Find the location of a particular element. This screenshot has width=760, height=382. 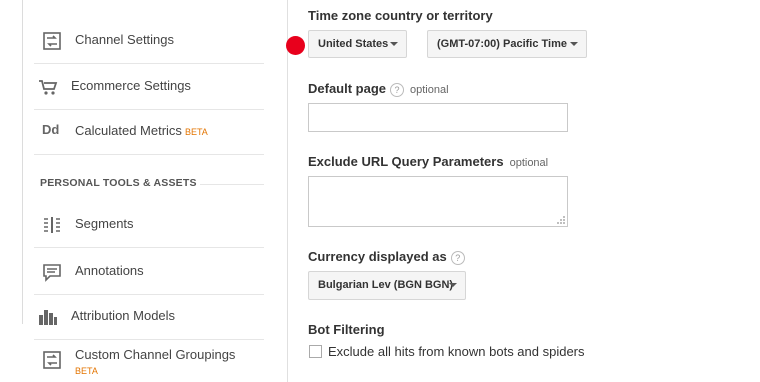

nav-item-channel-settings: Channel Settings is located at coordinates (149, 40).